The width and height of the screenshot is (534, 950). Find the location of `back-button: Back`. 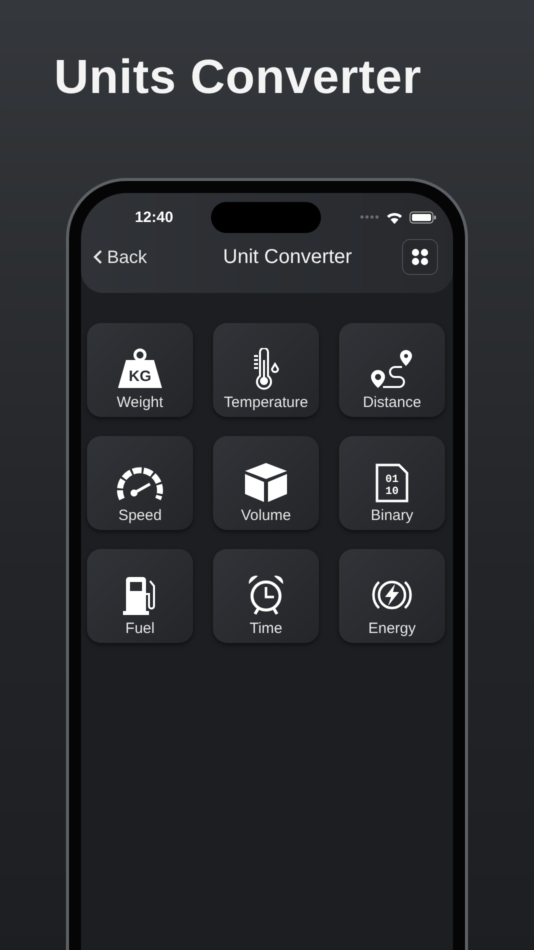

back-button: Back is located at coordinates (148, 257).